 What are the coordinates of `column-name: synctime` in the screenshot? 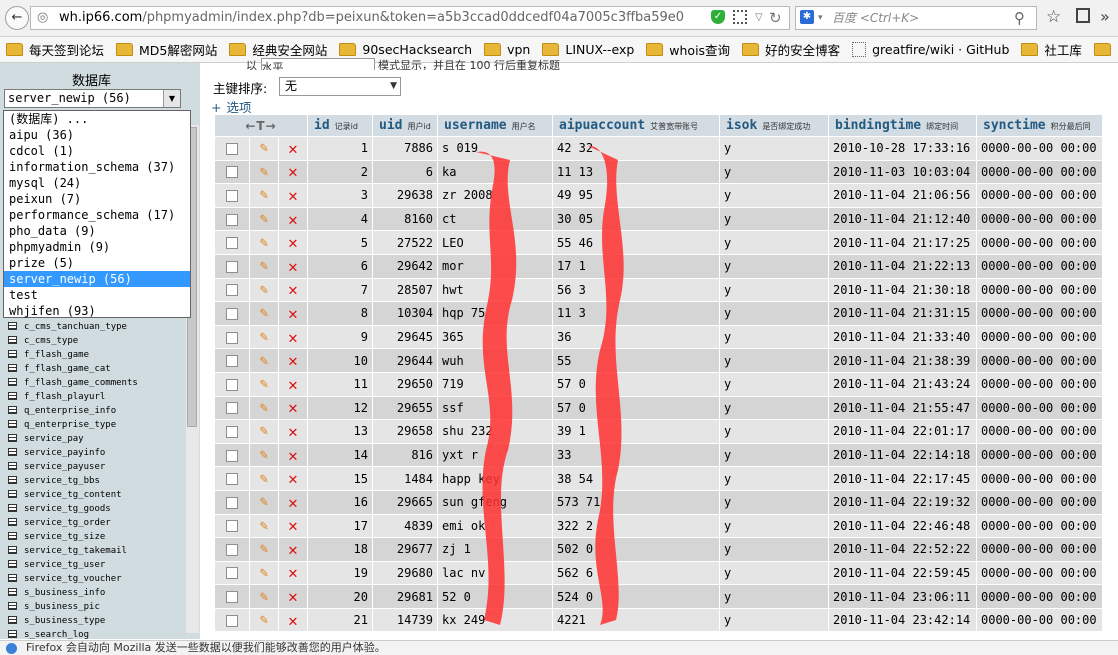 It's located at (1014, 125).